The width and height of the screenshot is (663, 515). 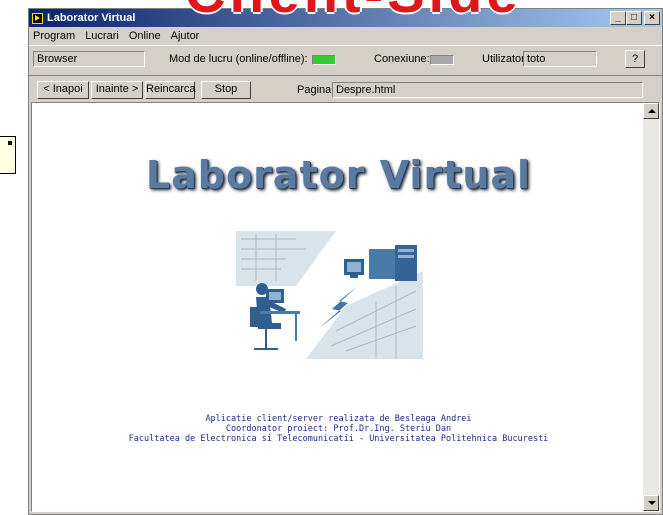 What do you see at coordinates (618, 18) in the screenshot?
I see `minimize-button: _` at bounding box center [618, 18].